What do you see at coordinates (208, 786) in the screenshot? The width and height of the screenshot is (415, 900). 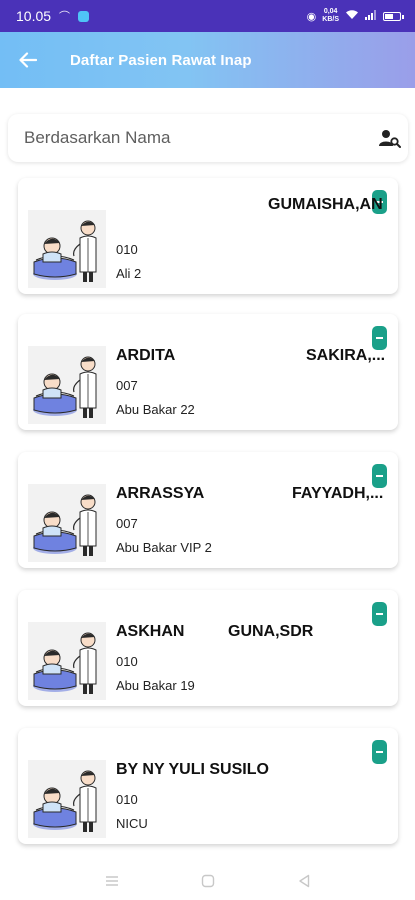 I see `patient-card: BY NY YULI SUSILO 010 NICU` at bounding box center [208, 786].